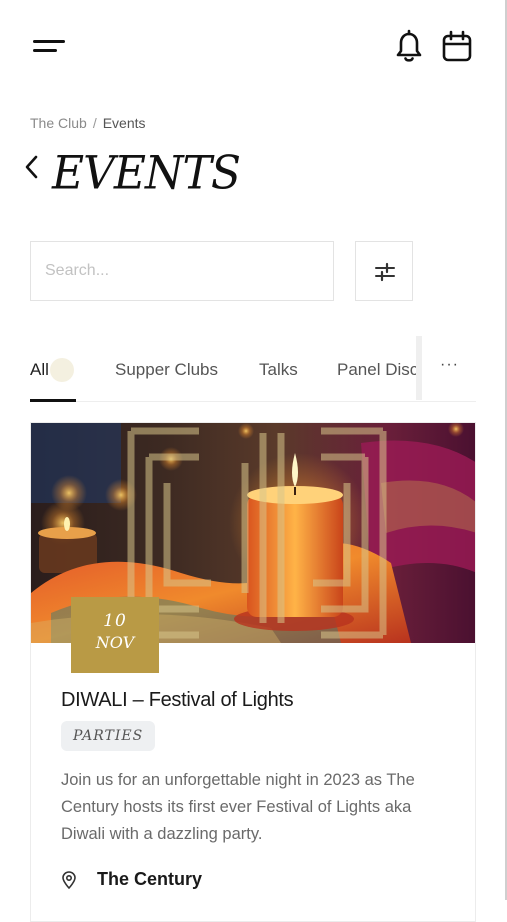  I want to click on event-title: DIWALI – Festival of Lights, so click(177, 700).